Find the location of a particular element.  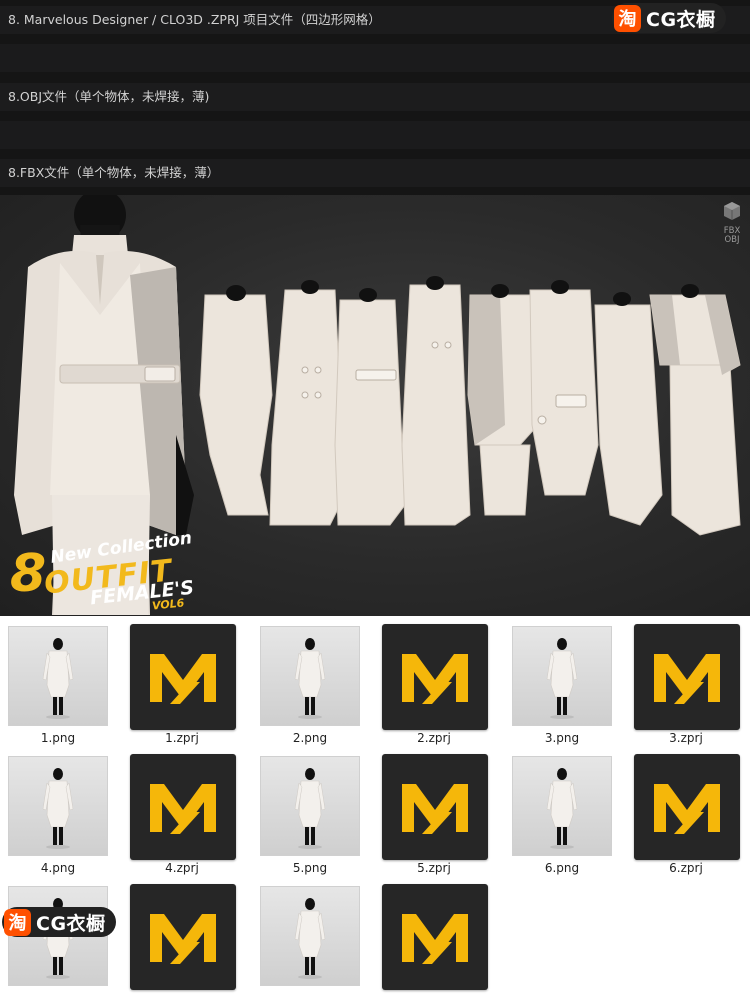

info-line-2: 8.OBJ文件（单个物体，未焊接，薄) is located at coordinates (375, 97).